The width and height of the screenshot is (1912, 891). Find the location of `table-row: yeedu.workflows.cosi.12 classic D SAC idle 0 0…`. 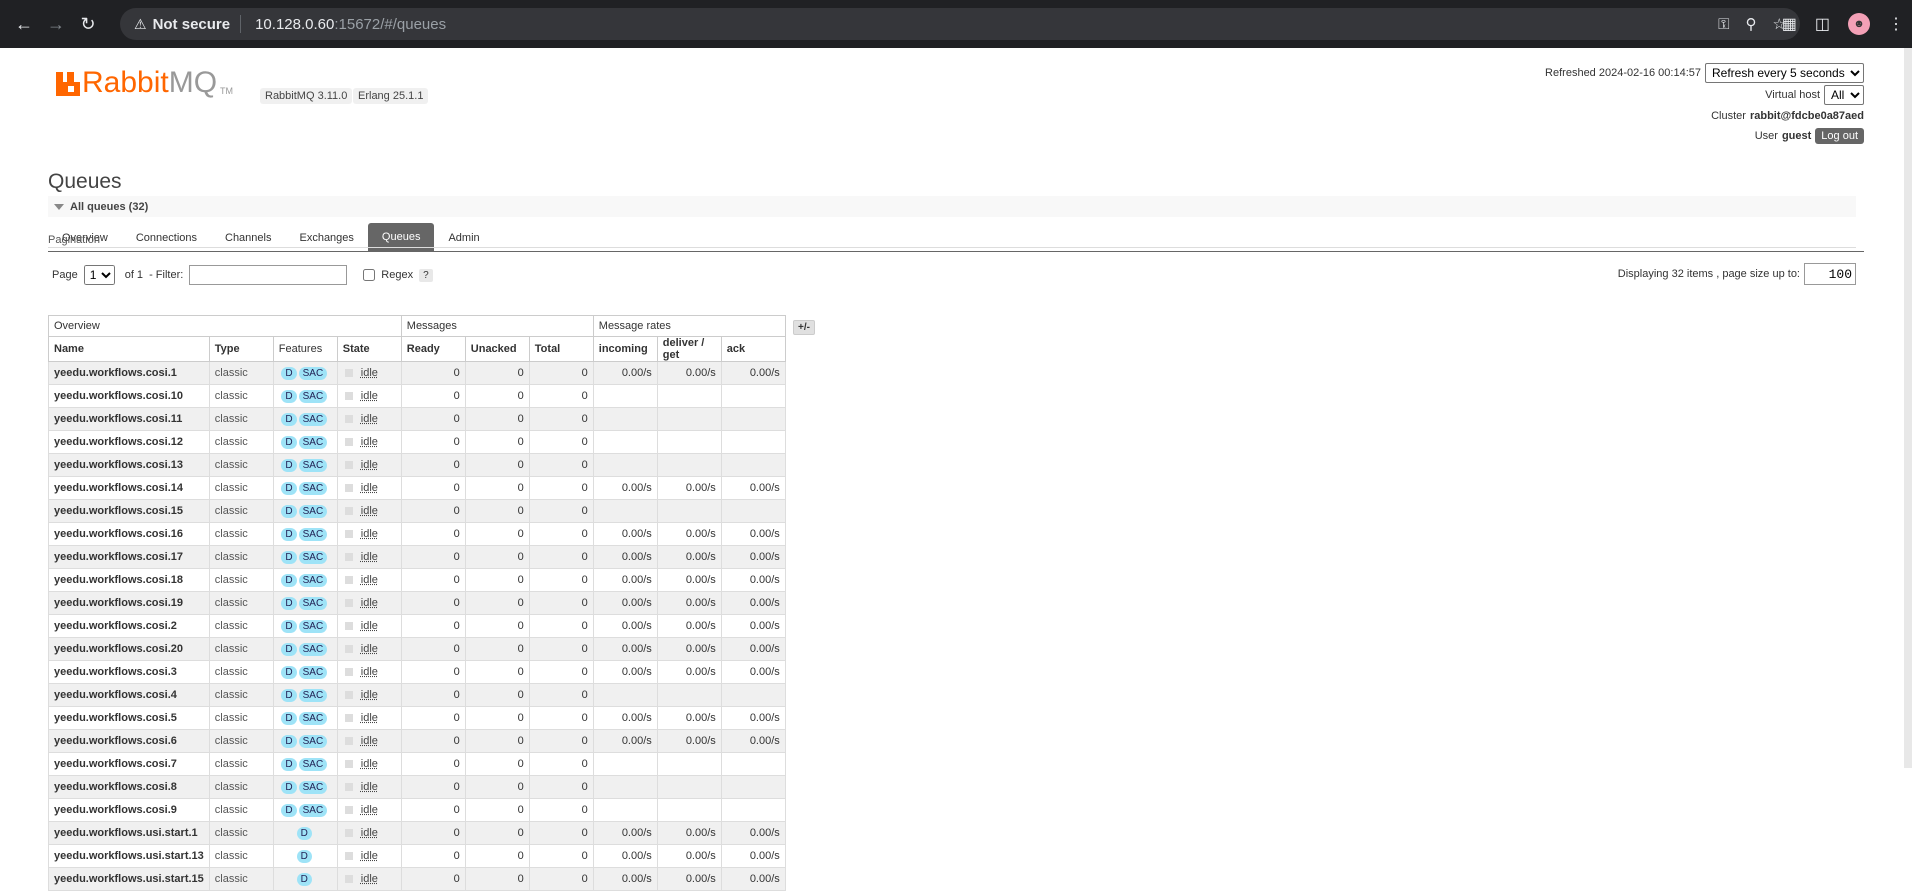

table-row: yeedu.workflows.cosi.12 classic D SAC idle 0 0… is located at coordinates (417, 442).